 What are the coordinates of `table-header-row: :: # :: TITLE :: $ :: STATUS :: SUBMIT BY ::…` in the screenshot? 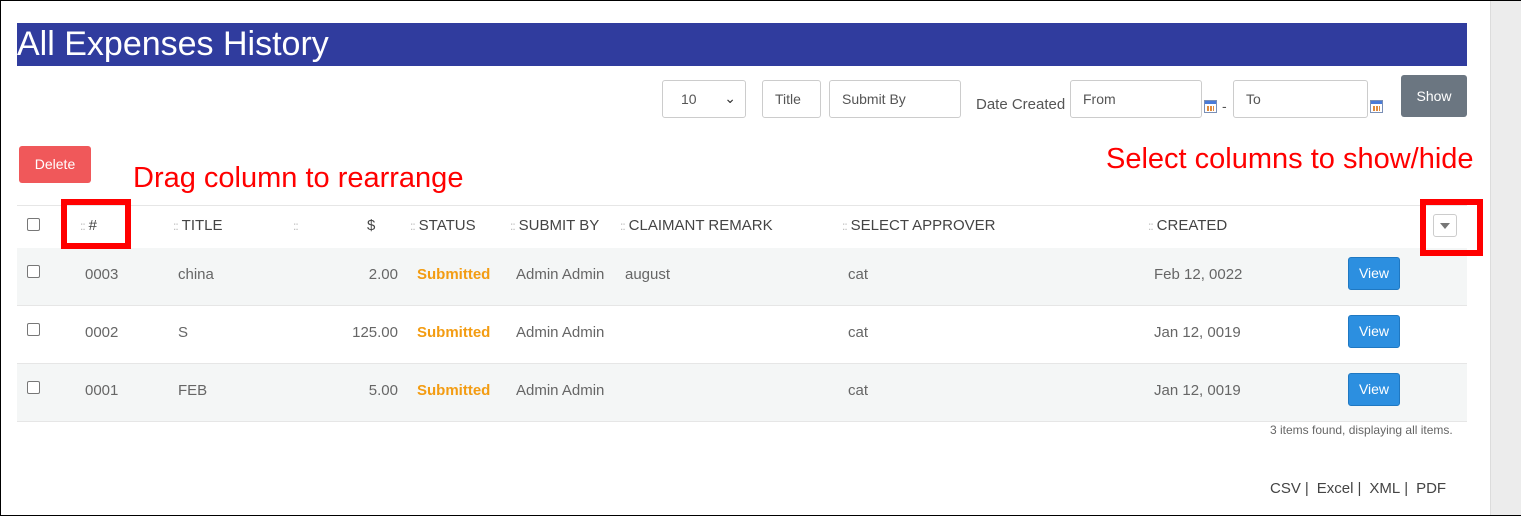 It's located at (742, 227).